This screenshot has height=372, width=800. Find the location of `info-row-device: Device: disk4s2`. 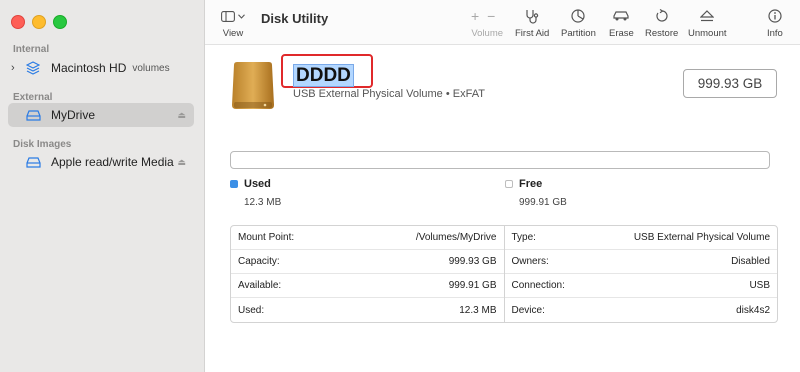

info-row-device: Device: disk4s2 is located at coordinates (641, 310).